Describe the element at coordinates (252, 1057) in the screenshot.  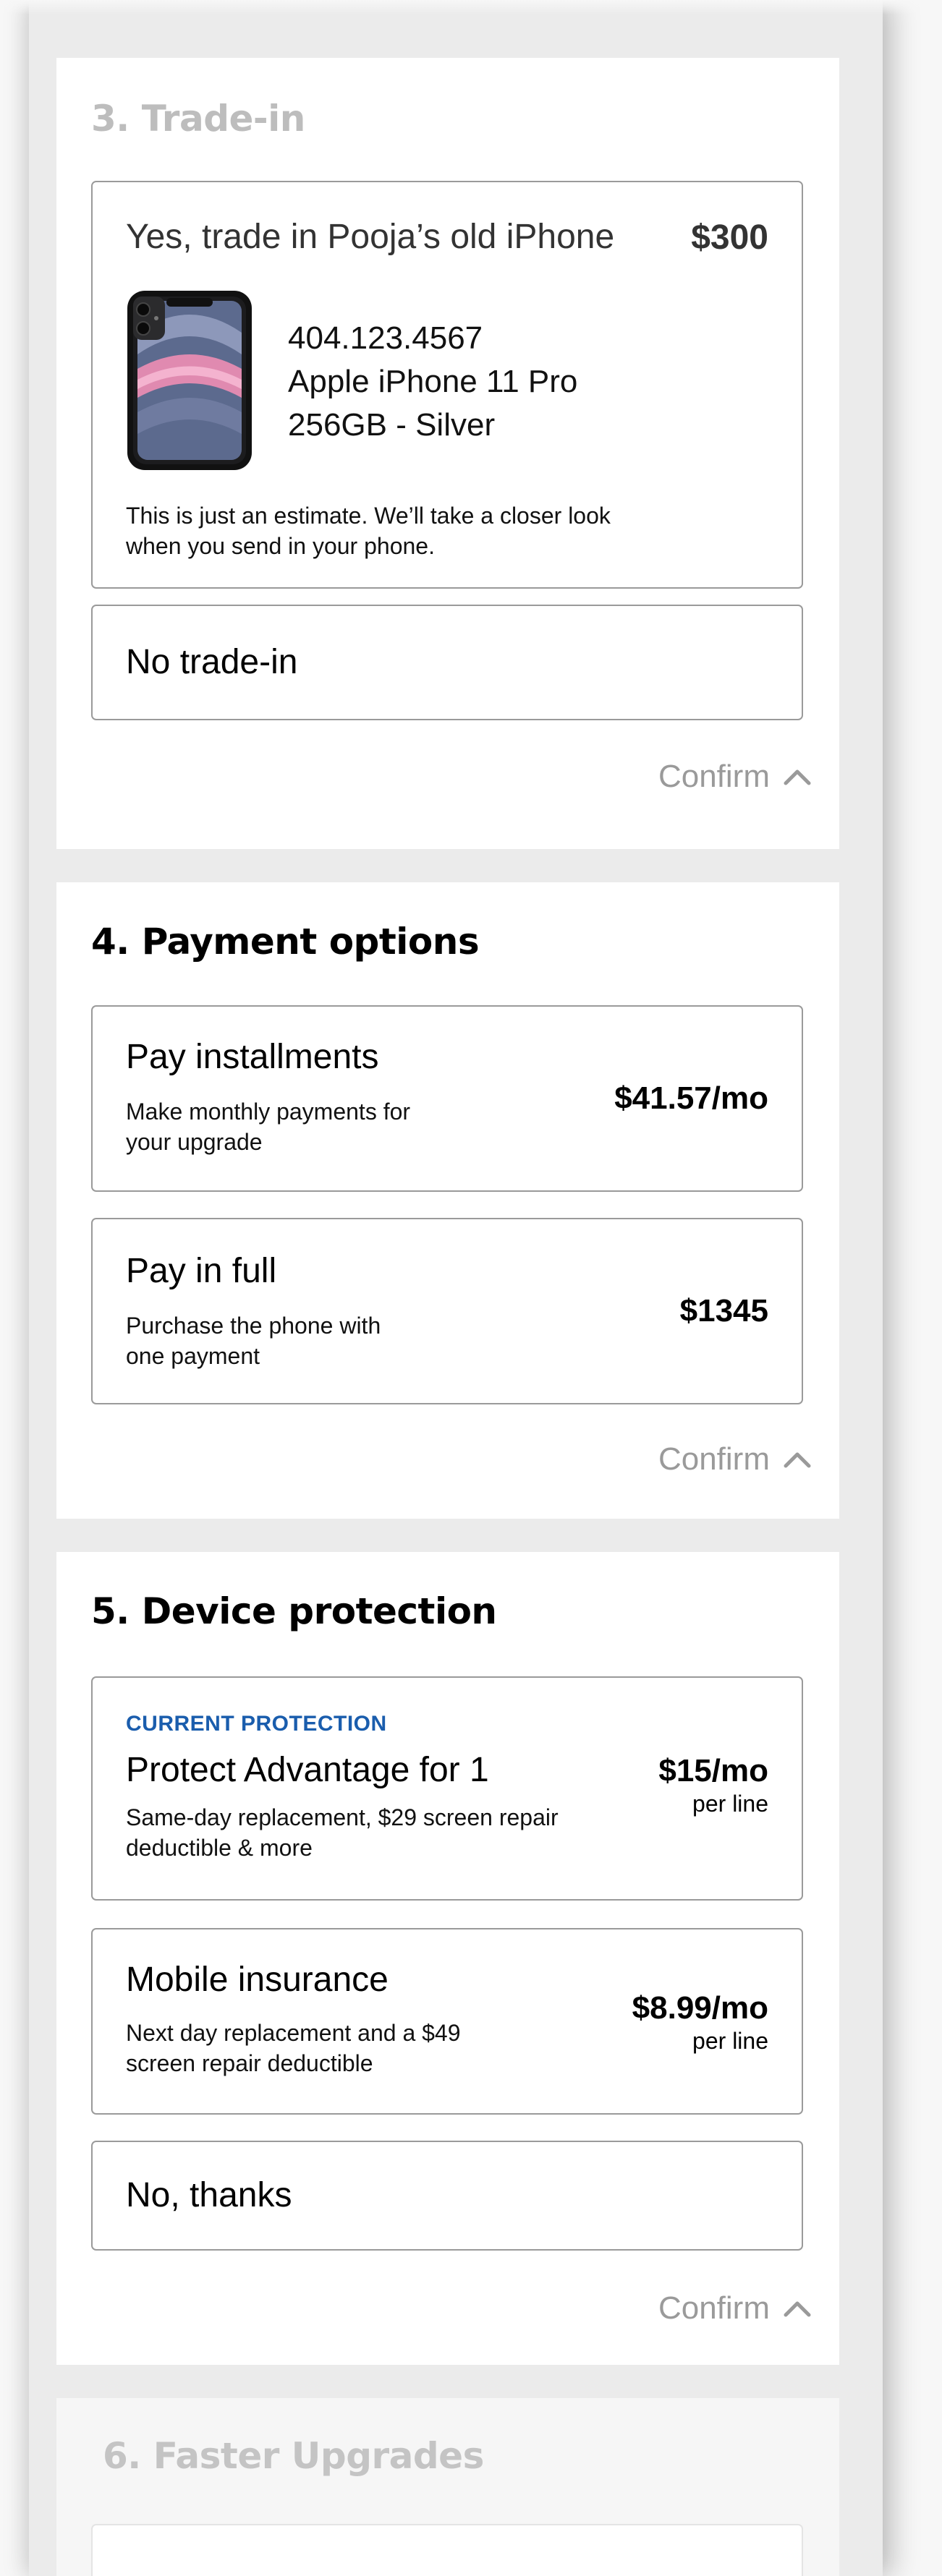
I see `pay-installments-title: Pay installments` at that location.